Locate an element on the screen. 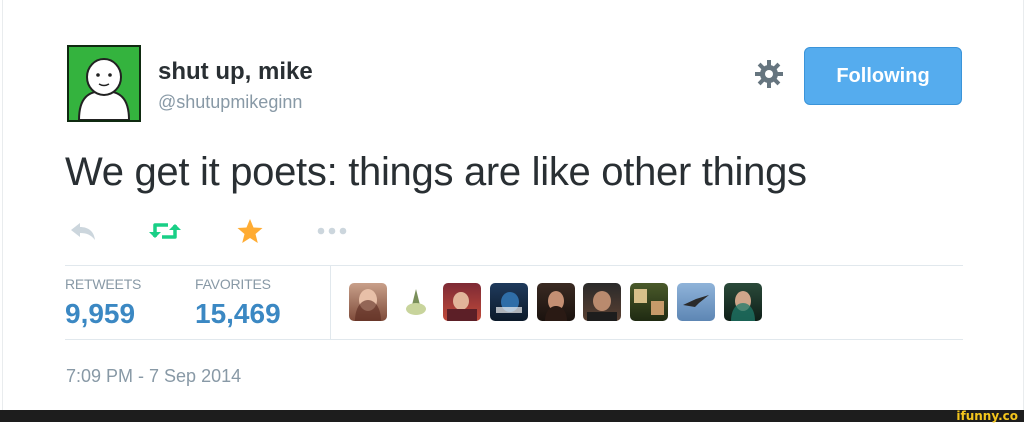 Image resolution: width=1024 pixels, height=423 pixels. retweets-label: RETWEETS is located at coordinates (103, 284).